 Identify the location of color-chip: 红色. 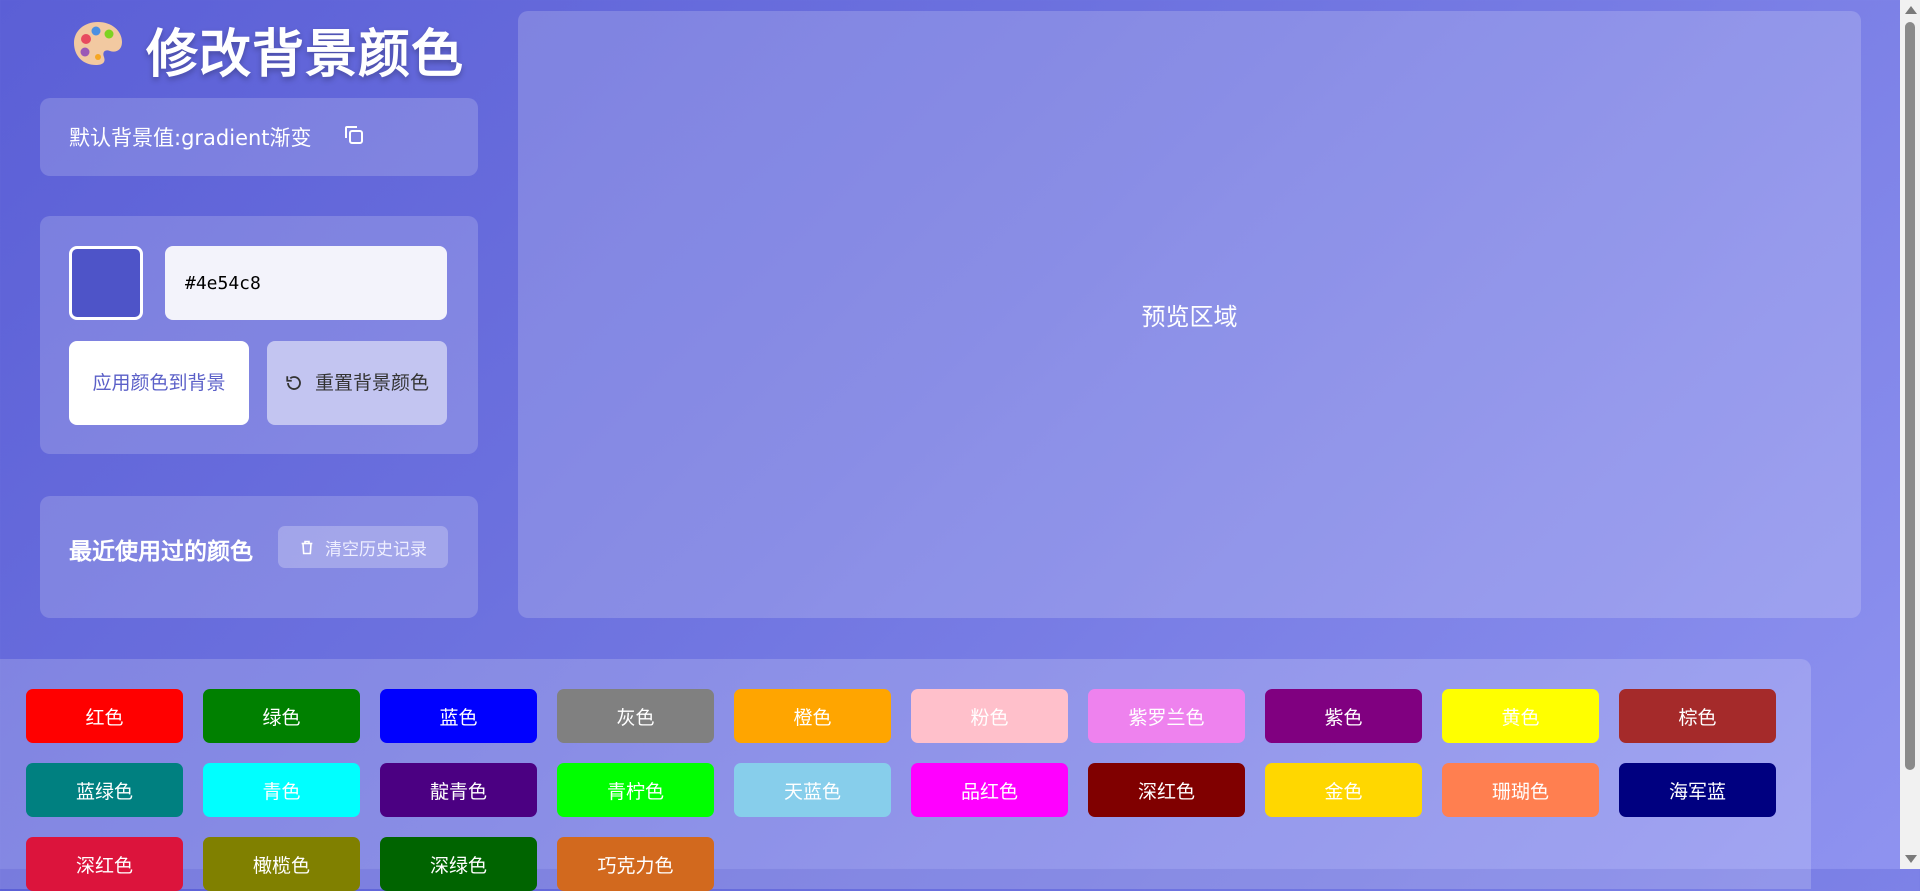
(104, 716).